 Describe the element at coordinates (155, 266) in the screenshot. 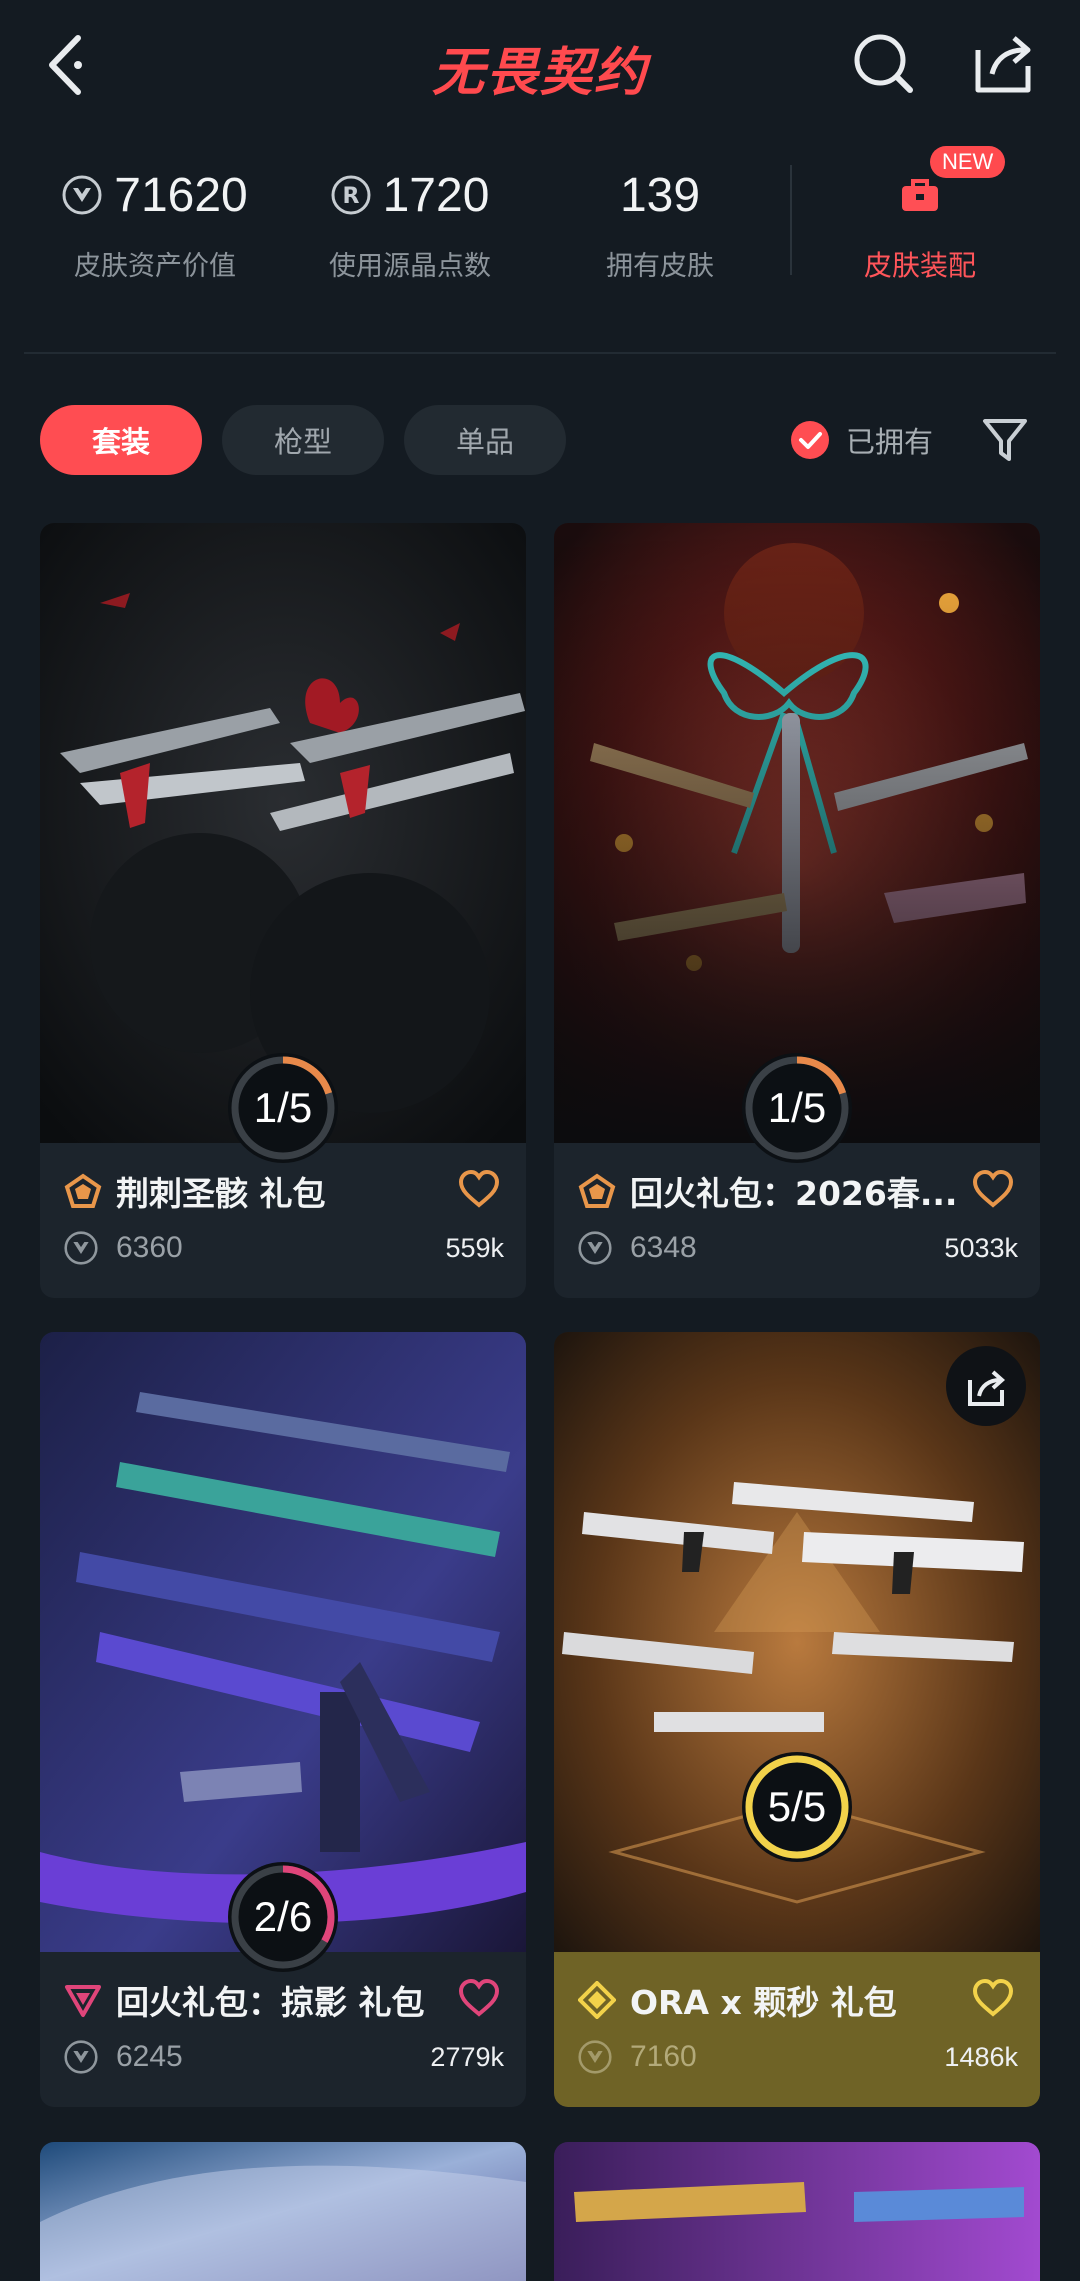

I see `asset-value-label: 皮肤资产价值` at that location.